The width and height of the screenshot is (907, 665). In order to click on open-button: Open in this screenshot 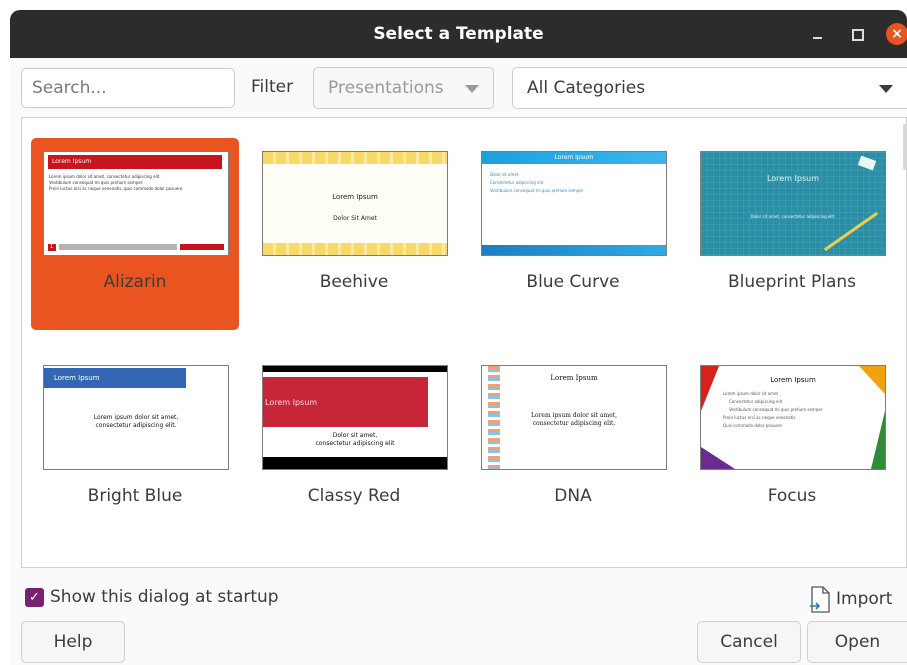, I will do `click(857, 642)`.